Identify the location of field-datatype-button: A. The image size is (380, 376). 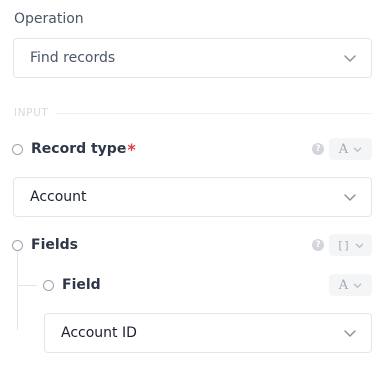
(350, 285).